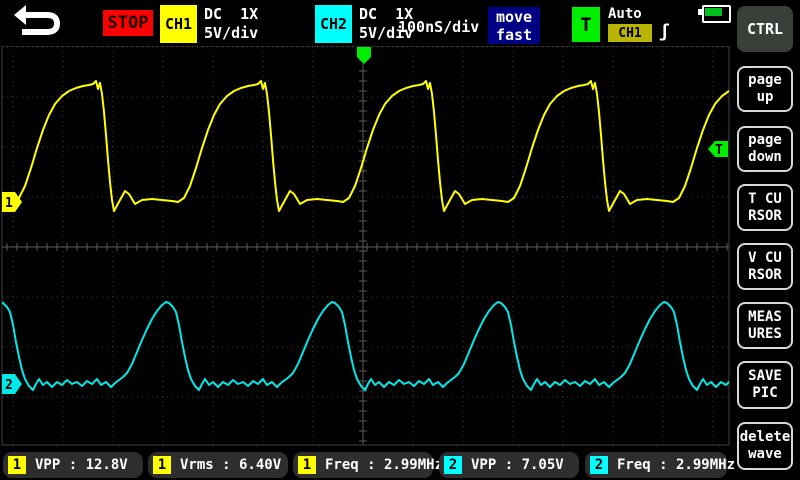 This screenshot has width=800, height=480. I want to click on back-icon, so click(38, 21).